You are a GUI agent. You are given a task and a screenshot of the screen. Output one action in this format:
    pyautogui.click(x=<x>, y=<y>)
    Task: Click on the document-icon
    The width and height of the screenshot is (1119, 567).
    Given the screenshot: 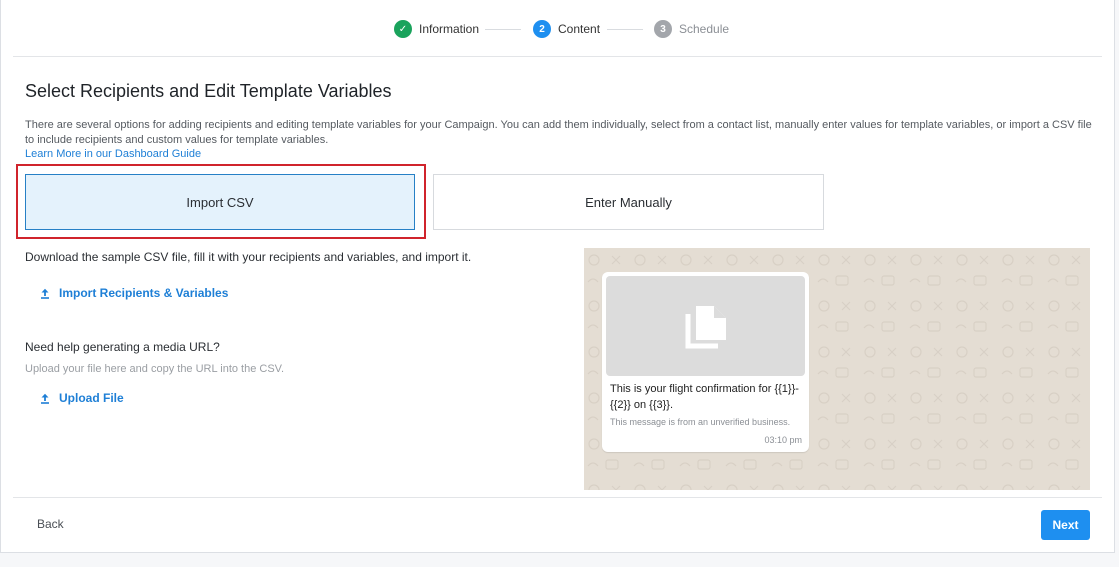 What is the action you would take?
    pyautogui.click(x=705, y=327)
    